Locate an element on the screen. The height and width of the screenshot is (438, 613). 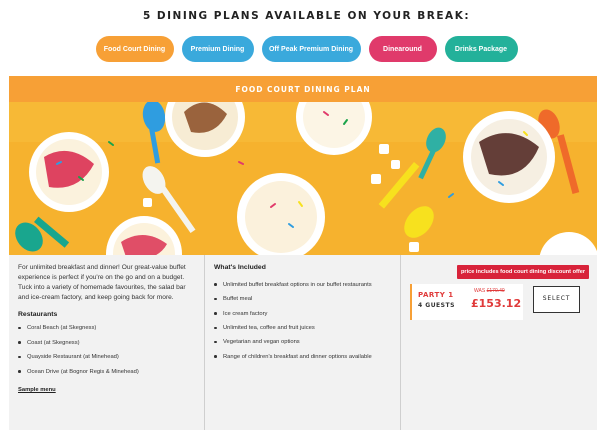
party-price-box: PARTY 1 4 GUESTS WAS £170.40 £153.12 is located at coordinates (466, 302).